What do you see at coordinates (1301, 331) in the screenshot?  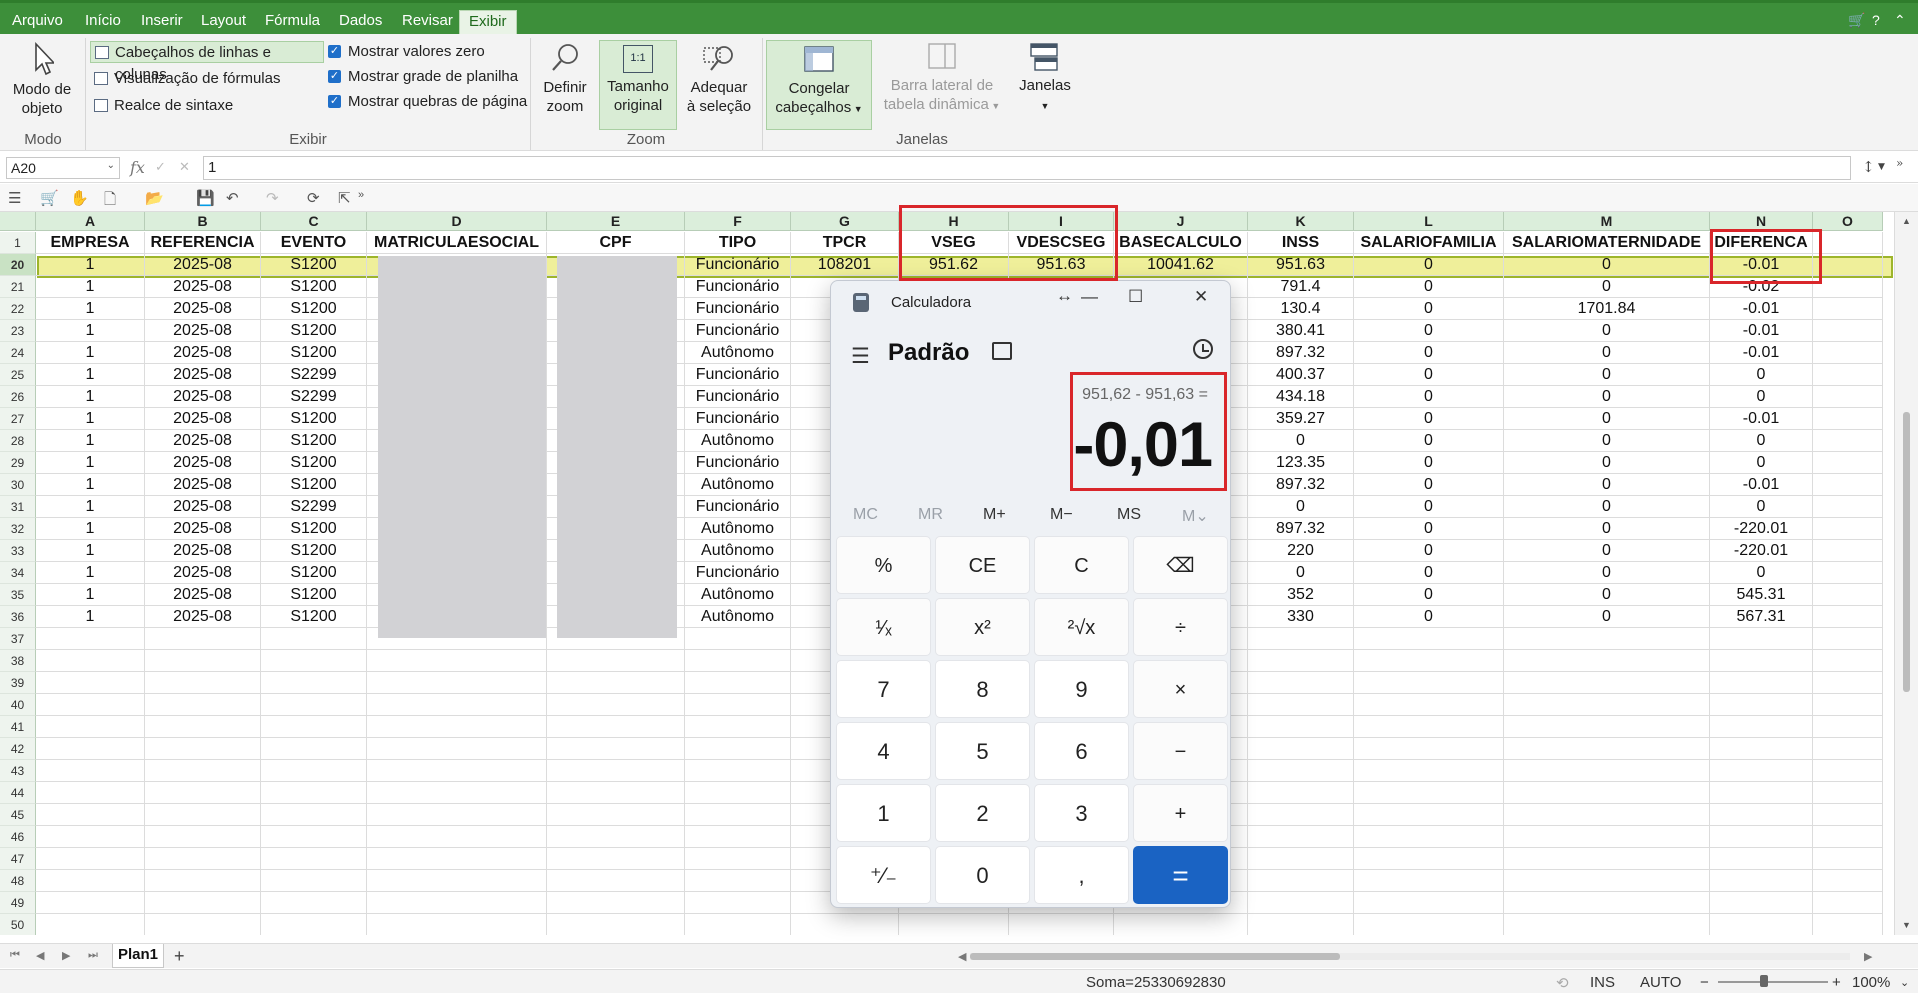 I see `grid-cell: 380.41` at bounding box center [1301, 331].